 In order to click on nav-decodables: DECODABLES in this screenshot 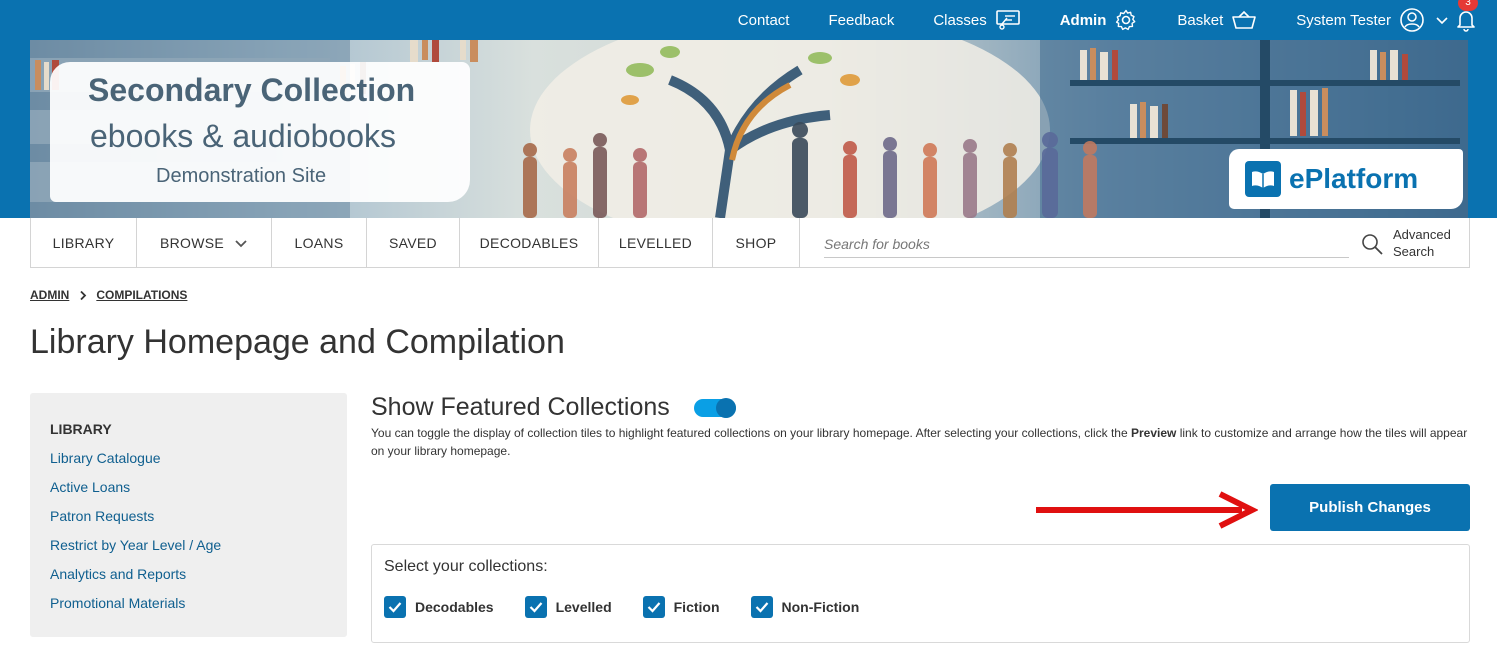, I will do `click(529, 242)`.